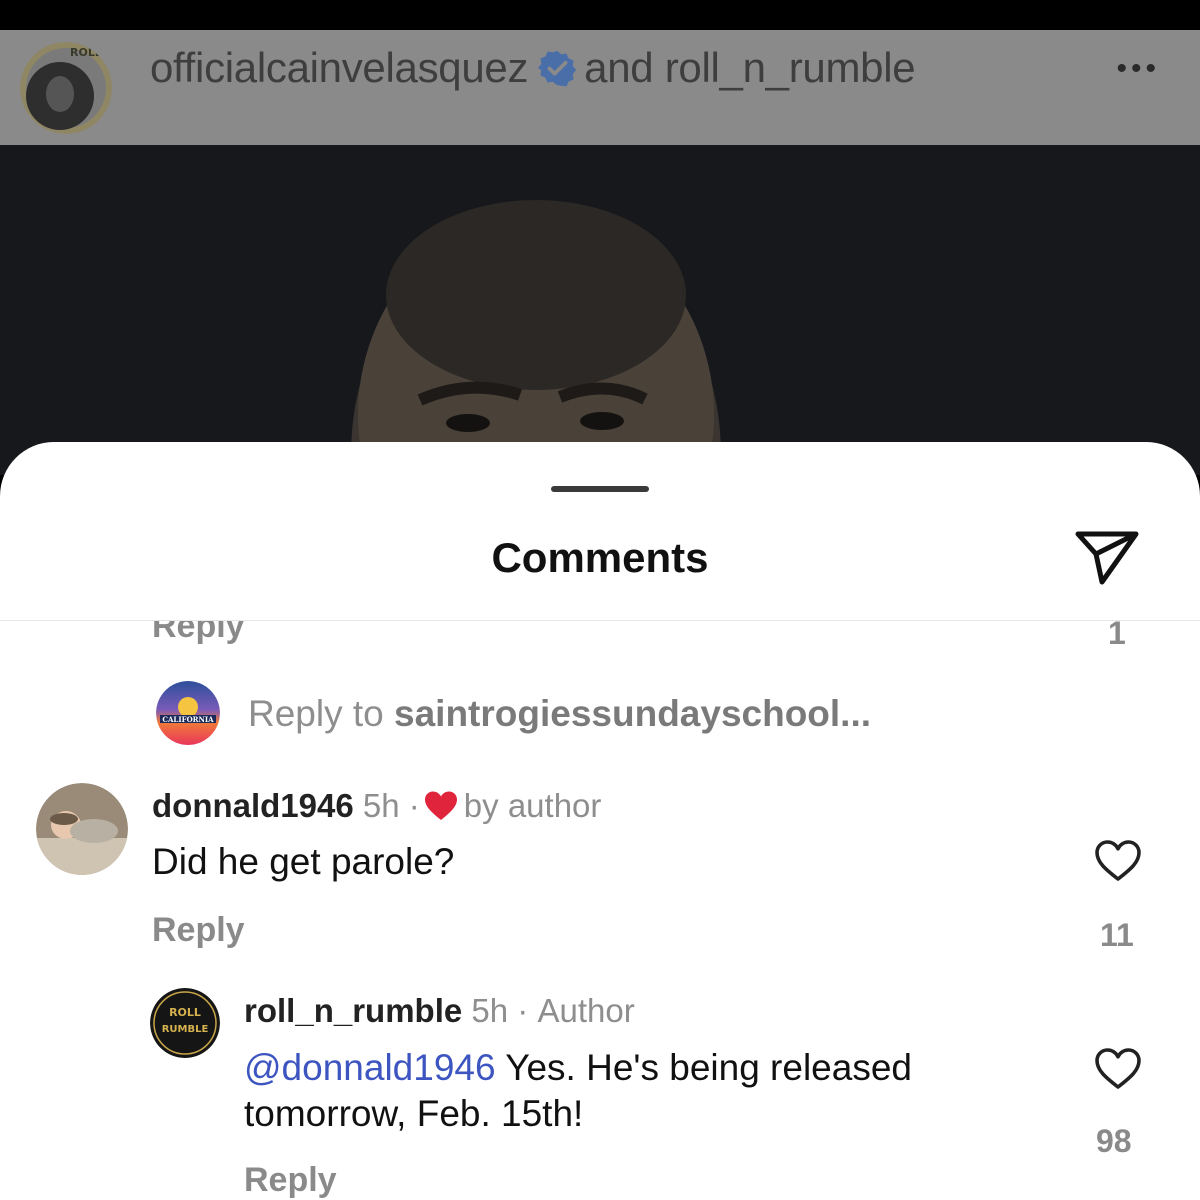 The image size is (1200, 1200). Describe the element at coordinates (185, 1012) in the screenshot. I see `svg-text: ROLL` at that location.